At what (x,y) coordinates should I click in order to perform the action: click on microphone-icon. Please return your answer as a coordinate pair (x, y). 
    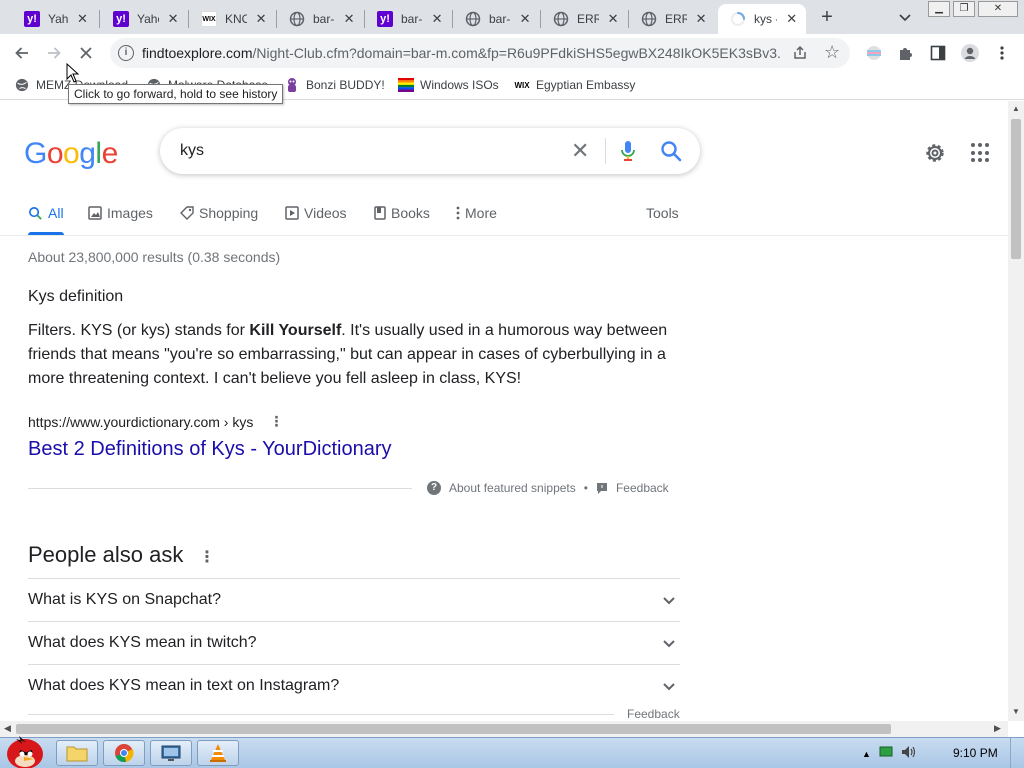
    Looking at the image, I should click on (628, 153).